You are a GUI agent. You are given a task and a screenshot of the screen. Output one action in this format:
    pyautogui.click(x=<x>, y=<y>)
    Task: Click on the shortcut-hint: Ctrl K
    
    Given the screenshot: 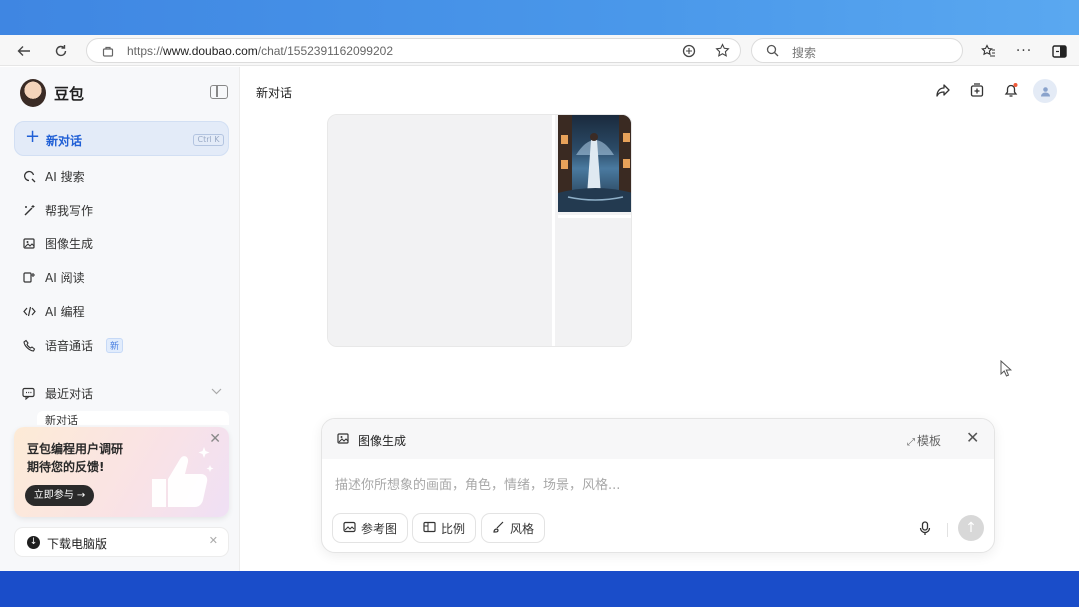 What is the action you would take?
    pyautogui.click(x=208, y=140)
    